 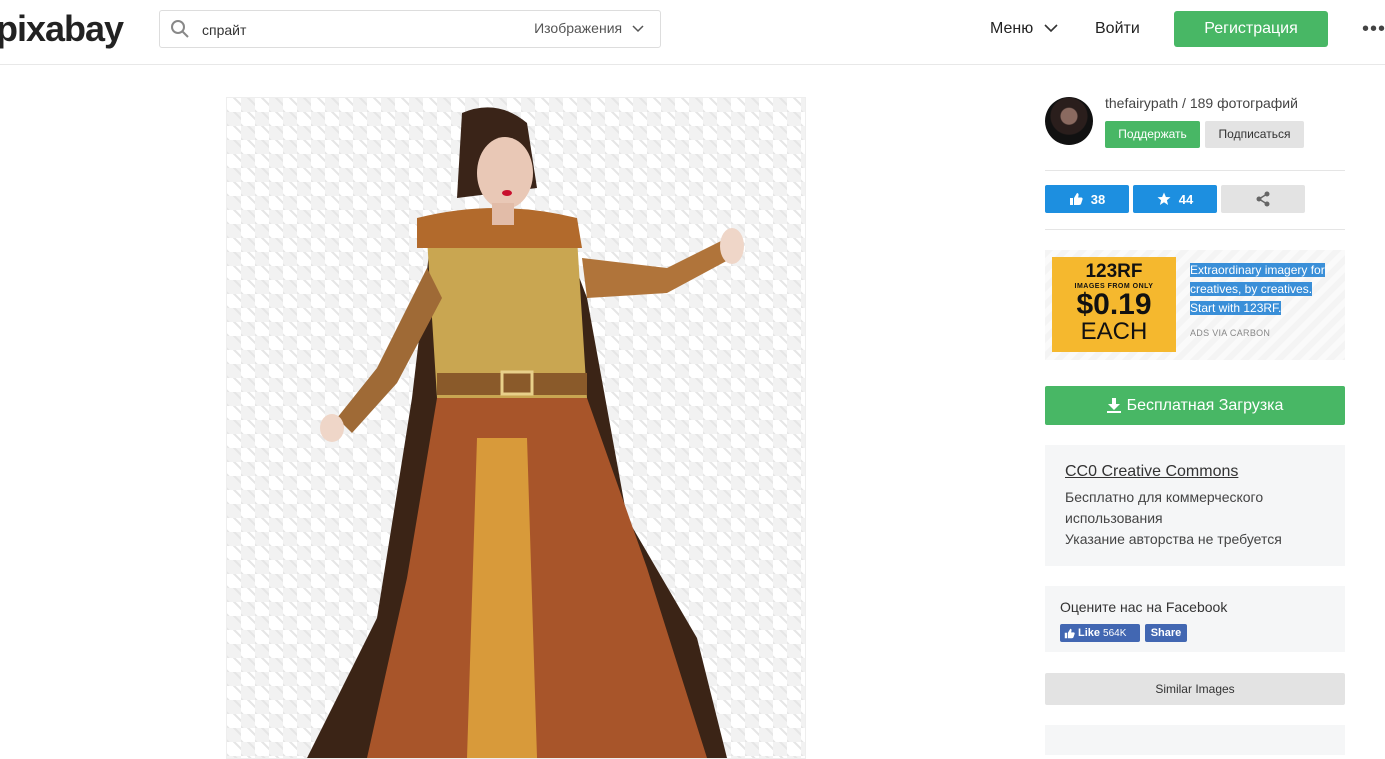 I want to click on license-link: CC0 Creative Commons, so click(x=1151, y=472).